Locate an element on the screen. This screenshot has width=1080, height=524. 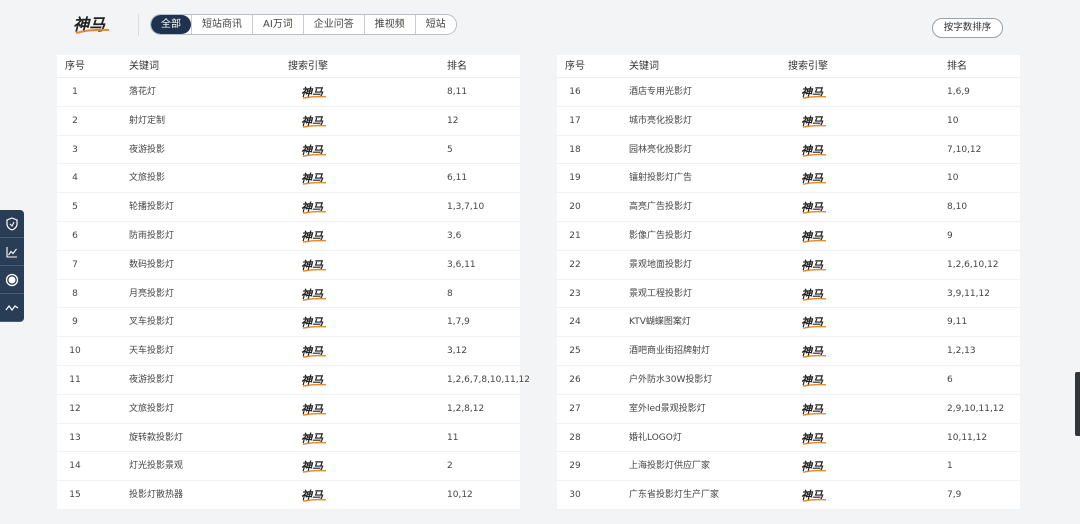
header-engine: 搜索引擎 is located at coordinates (808, 66).